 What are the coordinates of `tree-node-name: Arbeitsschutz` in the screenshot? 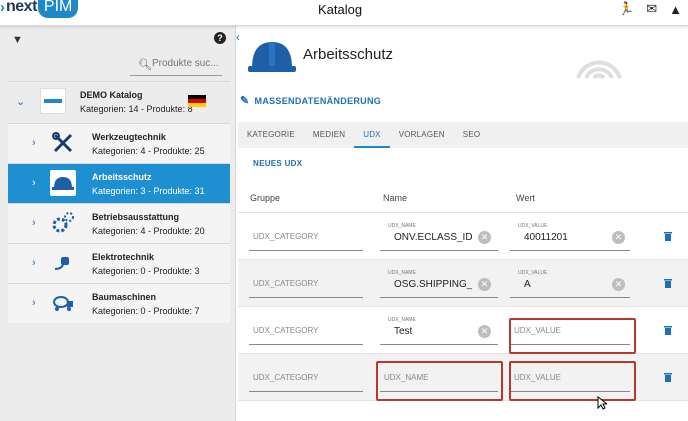 It's located at (122, 177).